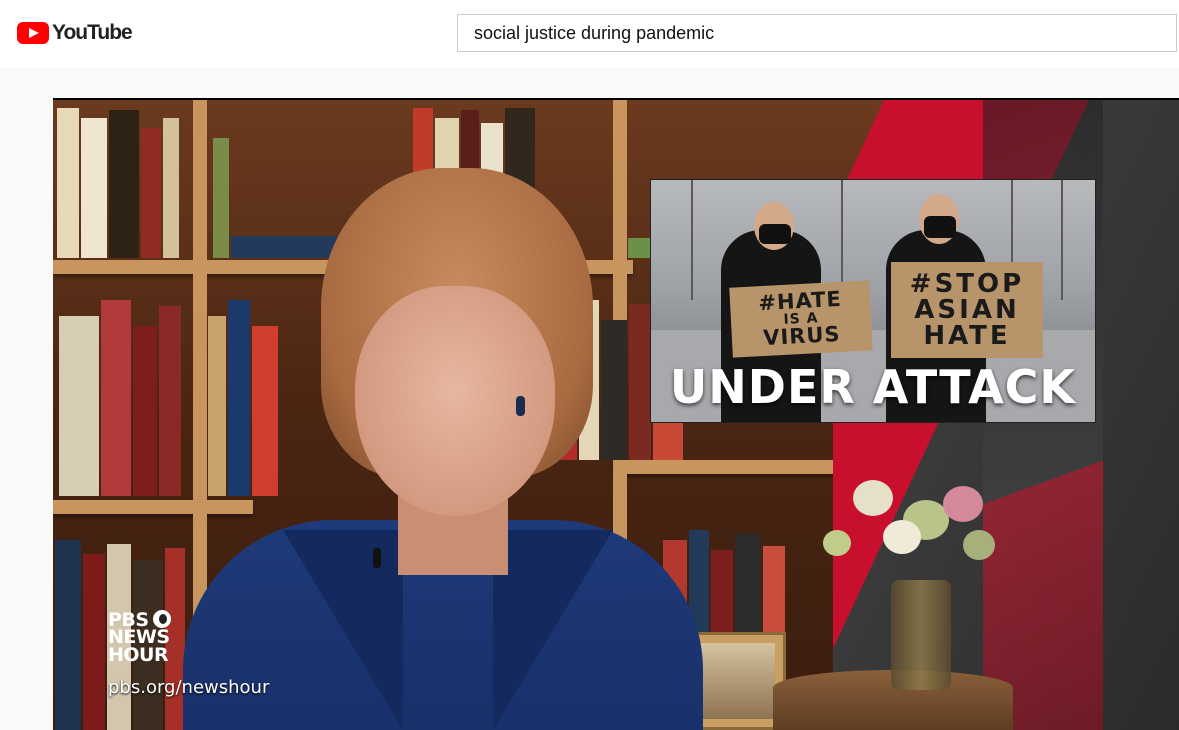 This screenshot has width=1179, height=730. What do you see at coordinates (801, 319) in the screenshot?
I see `protest-sign-left: #HATE IS A VIRUS` at bounding box center [801, 319].